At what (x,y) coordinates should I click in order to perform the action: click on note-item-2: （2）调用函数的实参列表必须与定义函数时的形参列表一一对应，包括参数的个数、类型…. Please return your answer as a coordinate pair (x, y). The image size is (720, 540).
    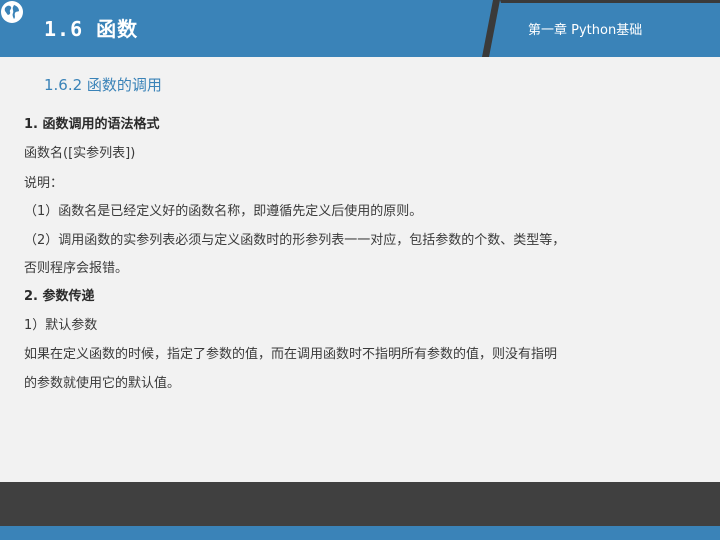
    Looking at the image, I should click on (295, 240).